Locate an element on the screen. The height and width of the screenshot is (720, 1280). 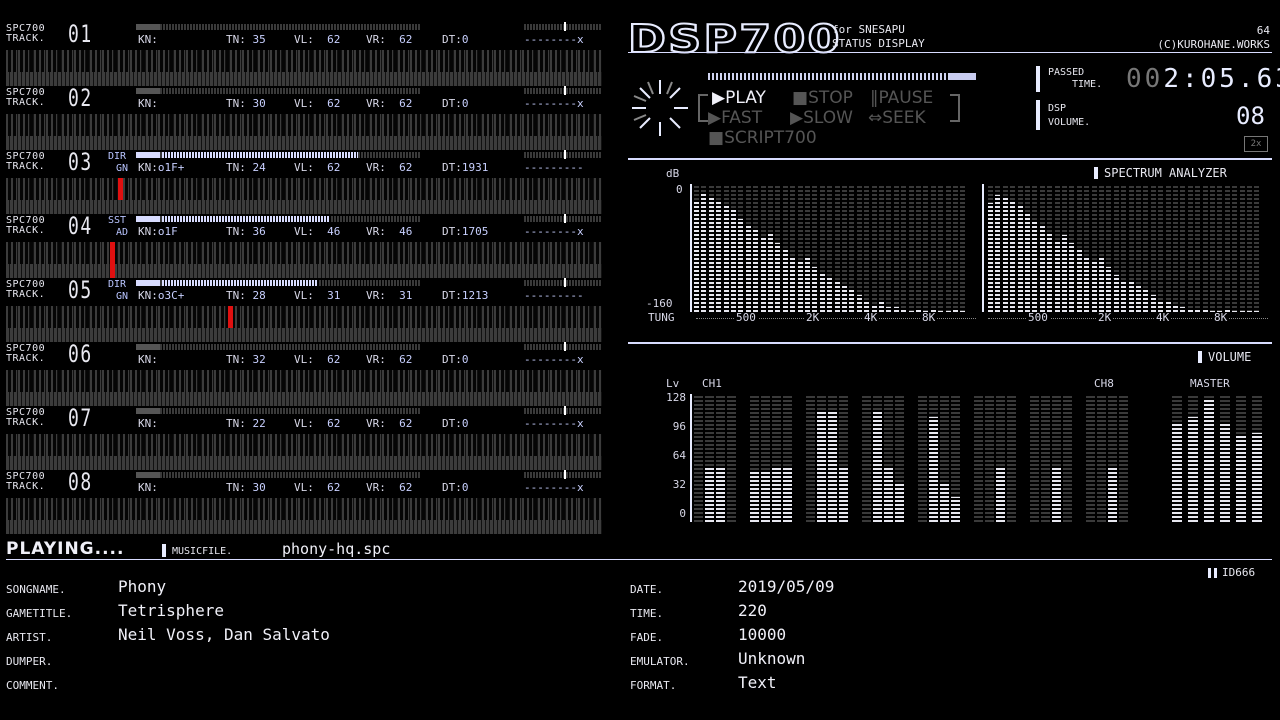
time-dim-digits: 00 is located at coordinates (1145, 79).